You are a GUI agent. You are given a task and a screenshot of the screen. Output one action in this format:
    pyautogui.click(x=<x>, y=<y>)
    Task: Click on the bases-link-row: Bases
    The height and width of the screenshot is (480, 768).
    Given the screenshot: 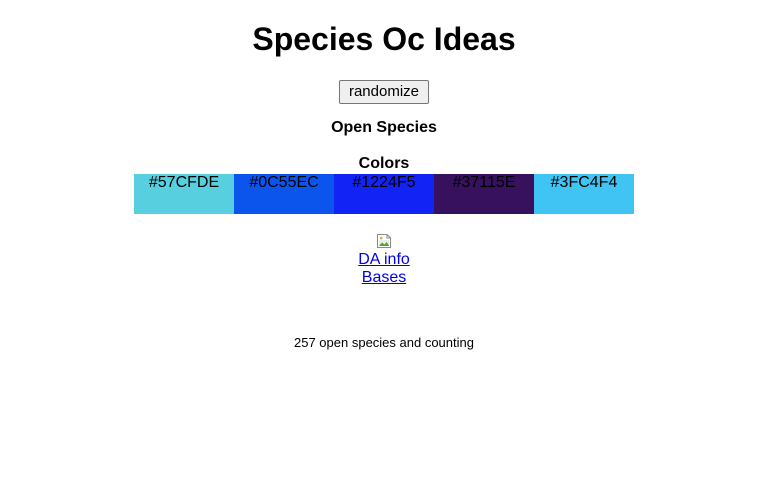 What is the action you would take?
    pyautogui.click(x=384, y=278)
    